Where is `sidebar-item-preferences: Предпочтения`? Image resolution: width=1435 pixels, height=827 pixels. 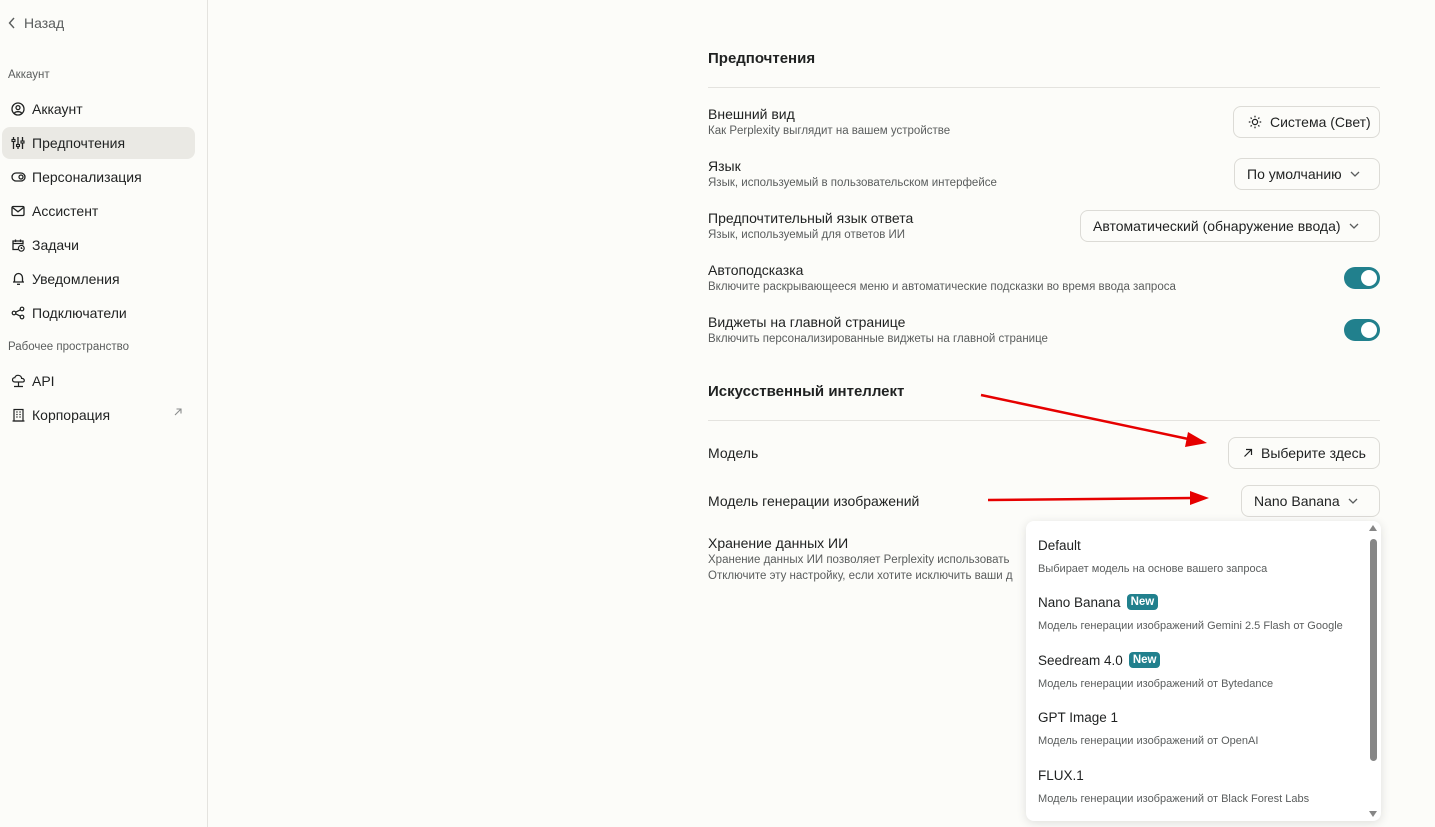 sidebar-item-preferences: Предпочтения is located at coordinates (98, 143).